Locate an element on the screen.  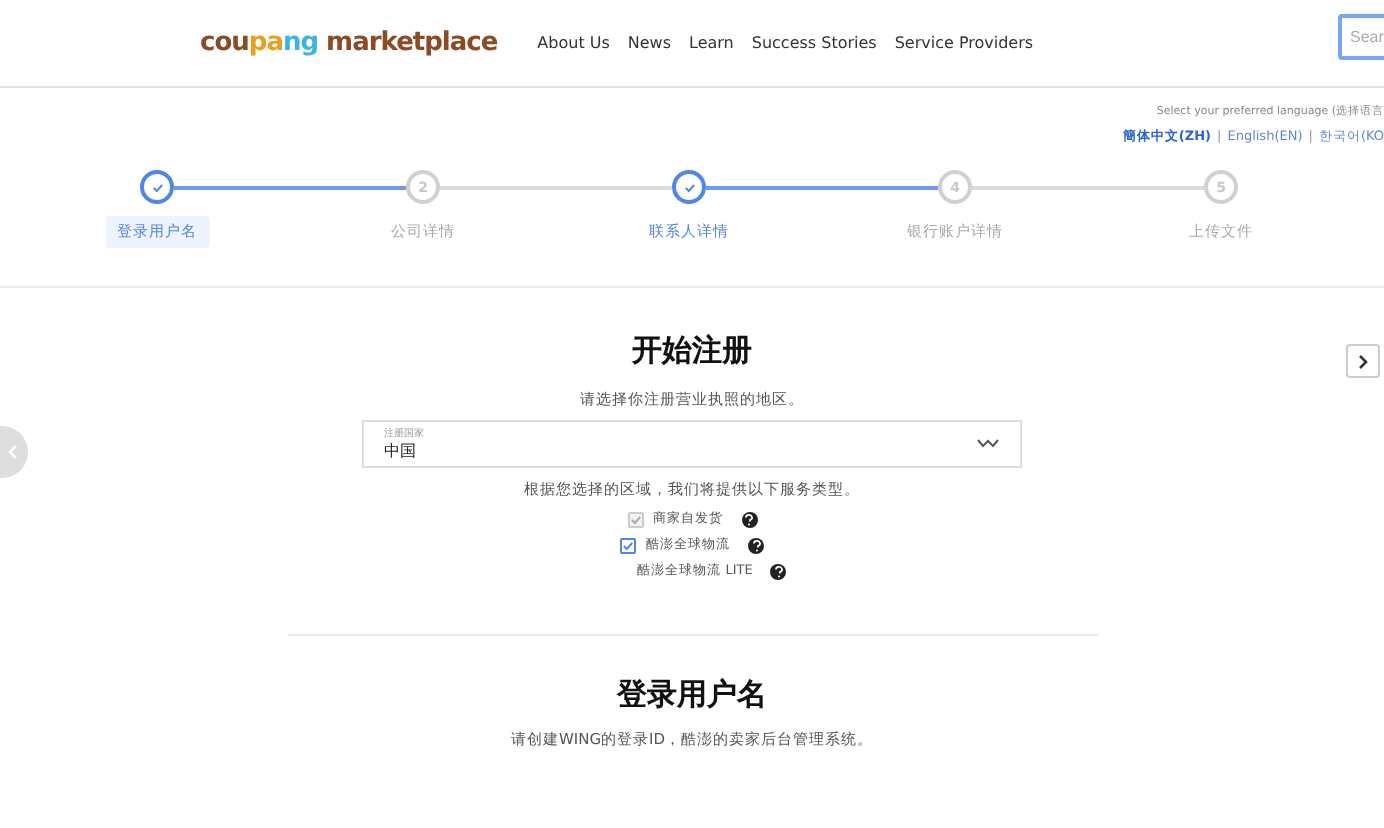
checkbox is located at coordinates (628, 545).